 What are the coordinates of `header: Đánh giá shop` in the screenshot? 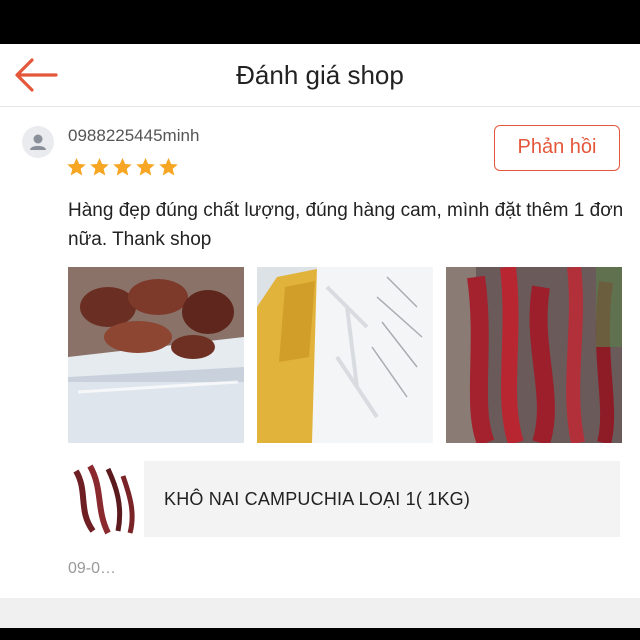 It's located at (320, 75).